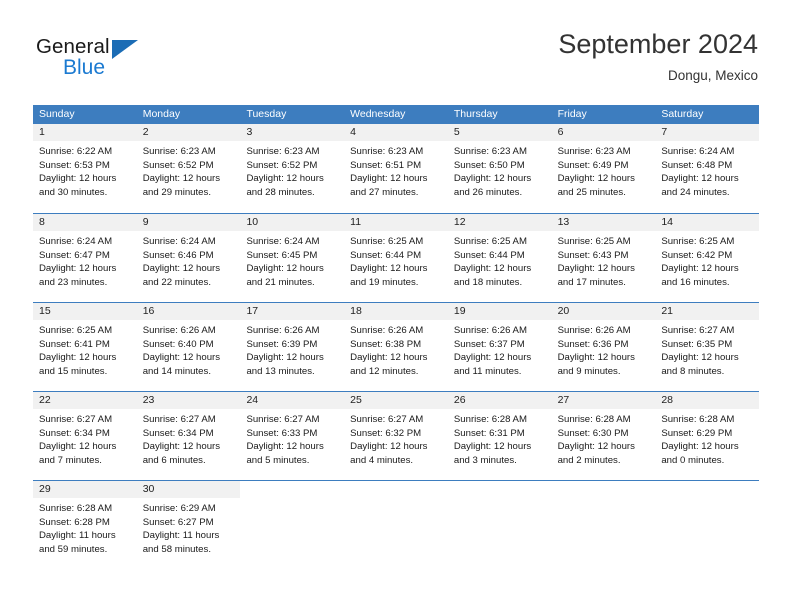 The image size is (792, 612). I want to click on weekday-header-sunday: Sunday, so click(57, 114).